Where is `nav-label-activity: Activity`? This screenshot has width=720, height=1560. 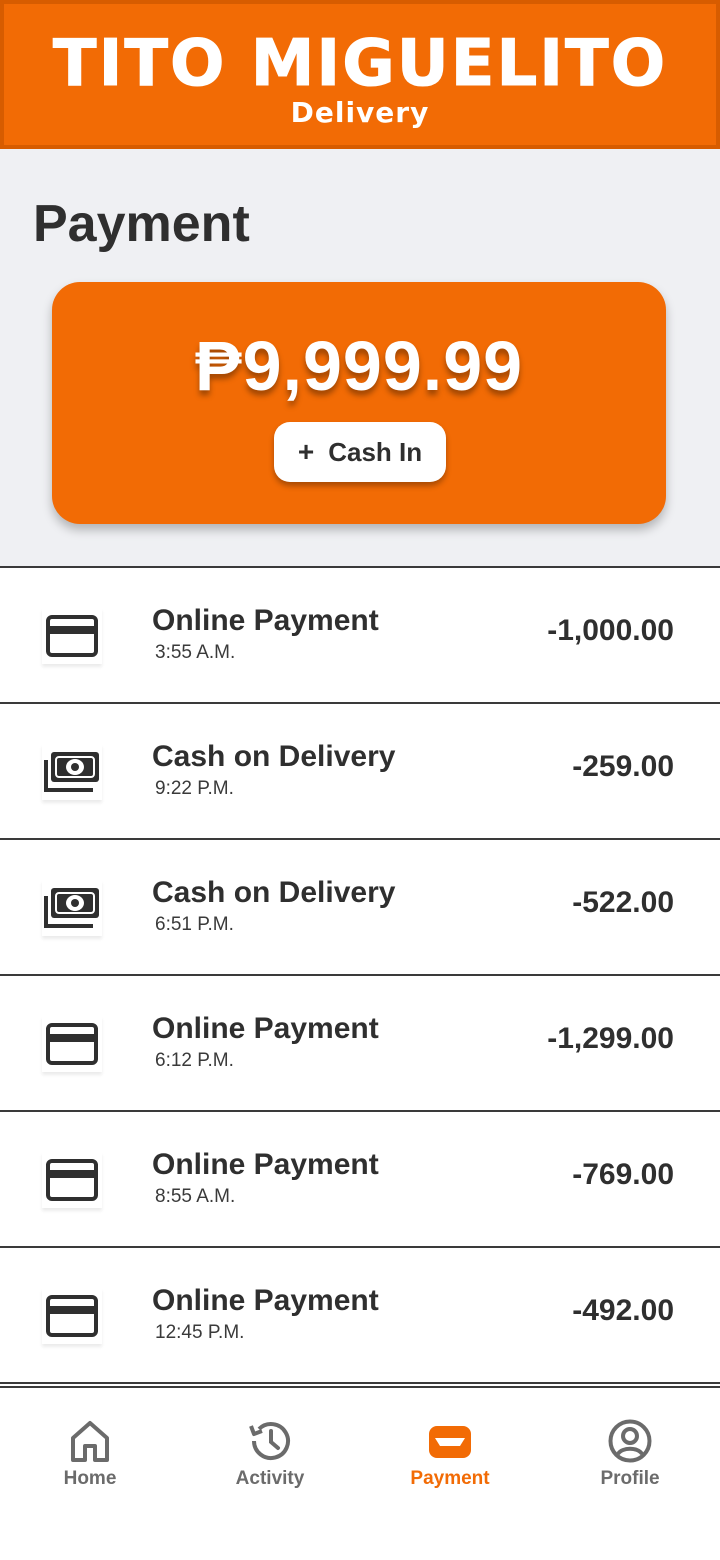 nav-label-activity: Activity is located at coordinates (270, 1478).